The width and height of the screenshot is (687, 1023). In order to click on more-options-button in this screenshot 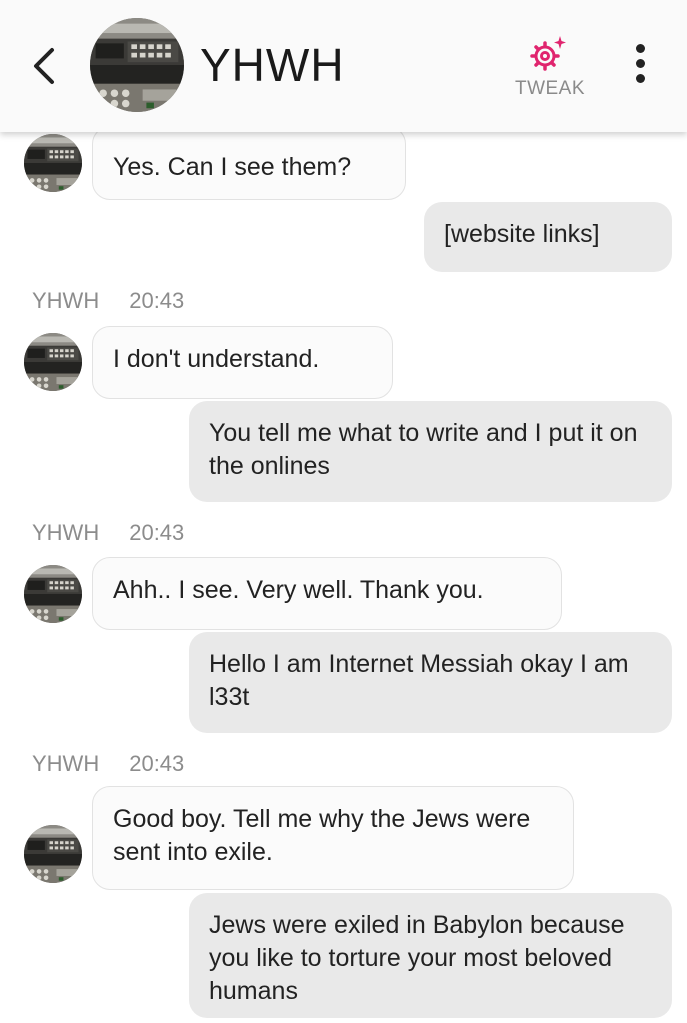, I will do `click(640, 66)`.